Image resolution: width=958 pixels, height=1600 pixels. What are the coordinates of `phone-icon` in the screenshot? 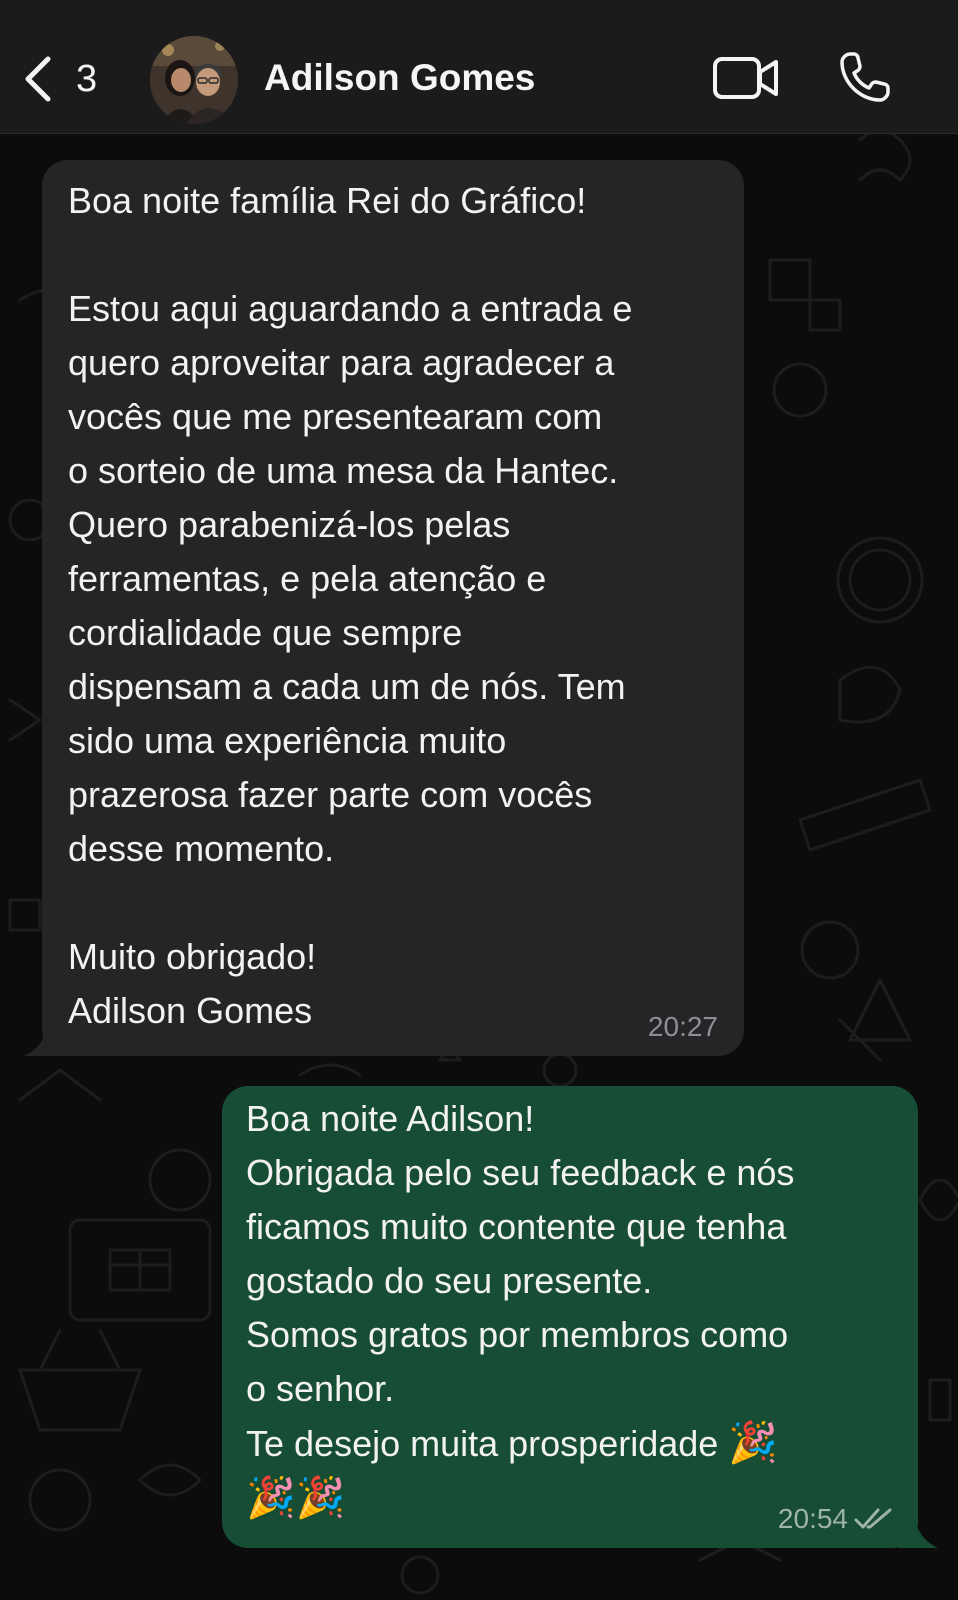 It's located at (865, 77).